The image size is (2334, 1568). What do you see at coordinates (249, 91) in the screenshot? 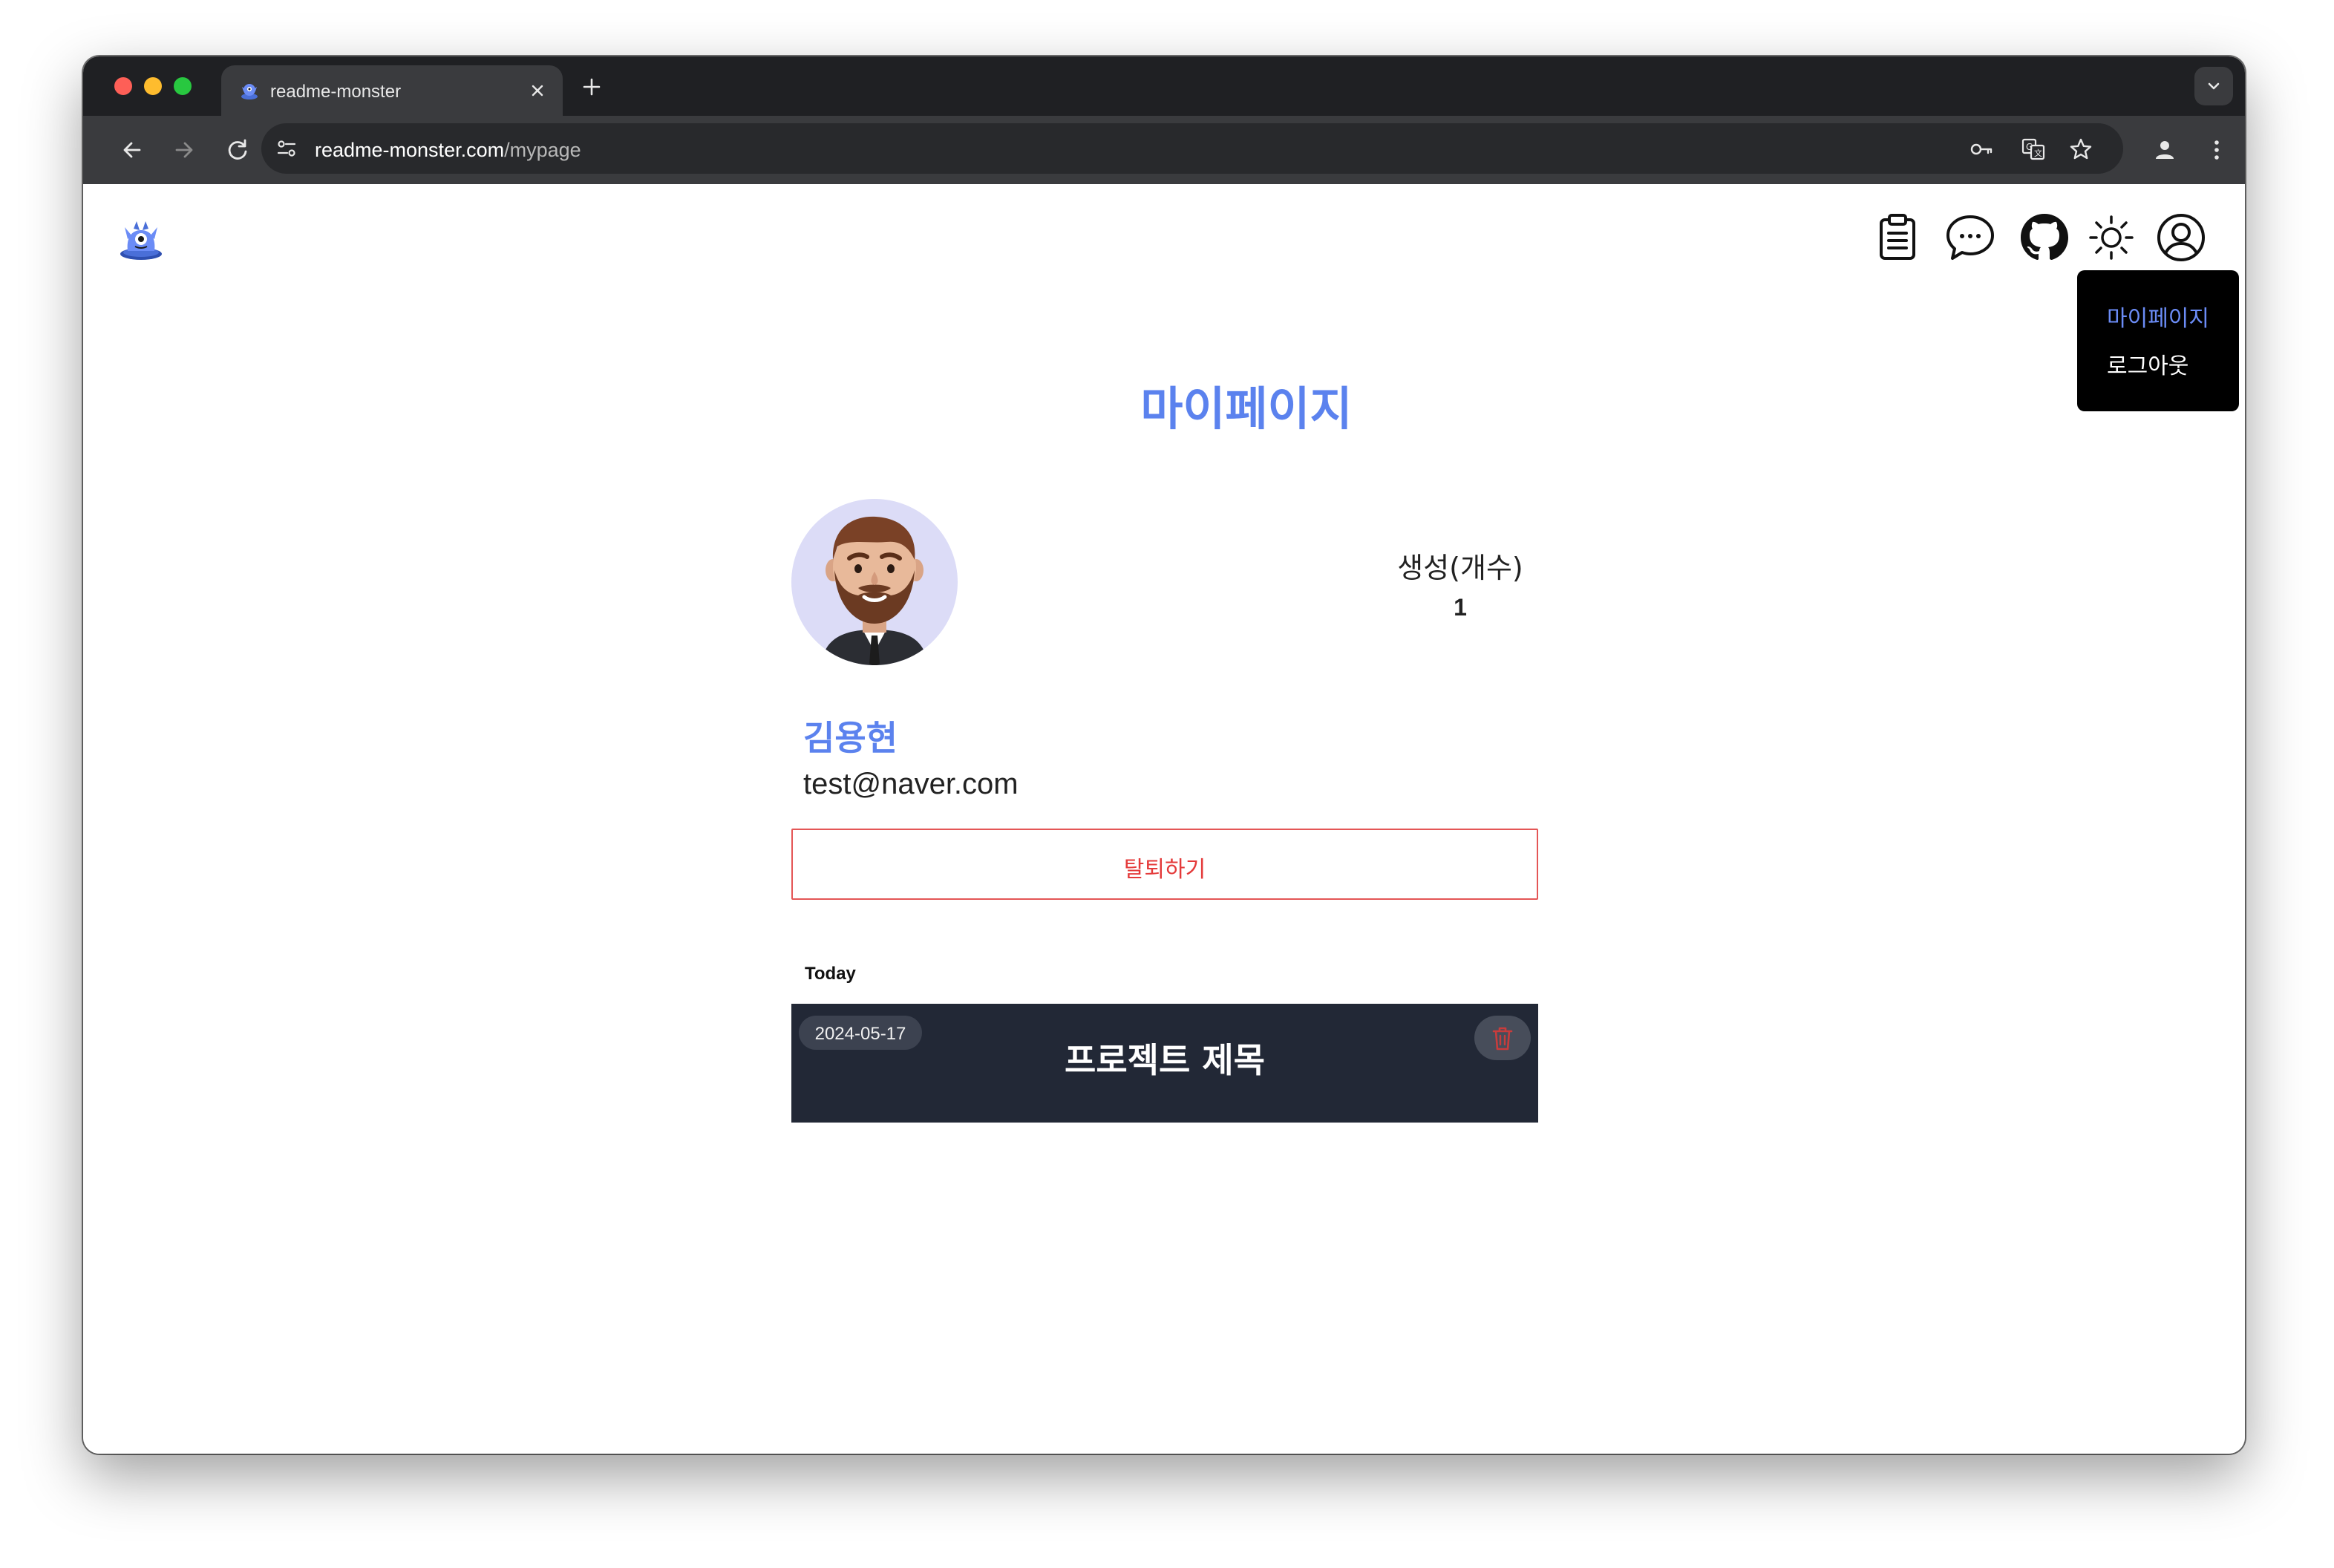
I see `monster-favicon-icon` at bounding box center [249, 91].